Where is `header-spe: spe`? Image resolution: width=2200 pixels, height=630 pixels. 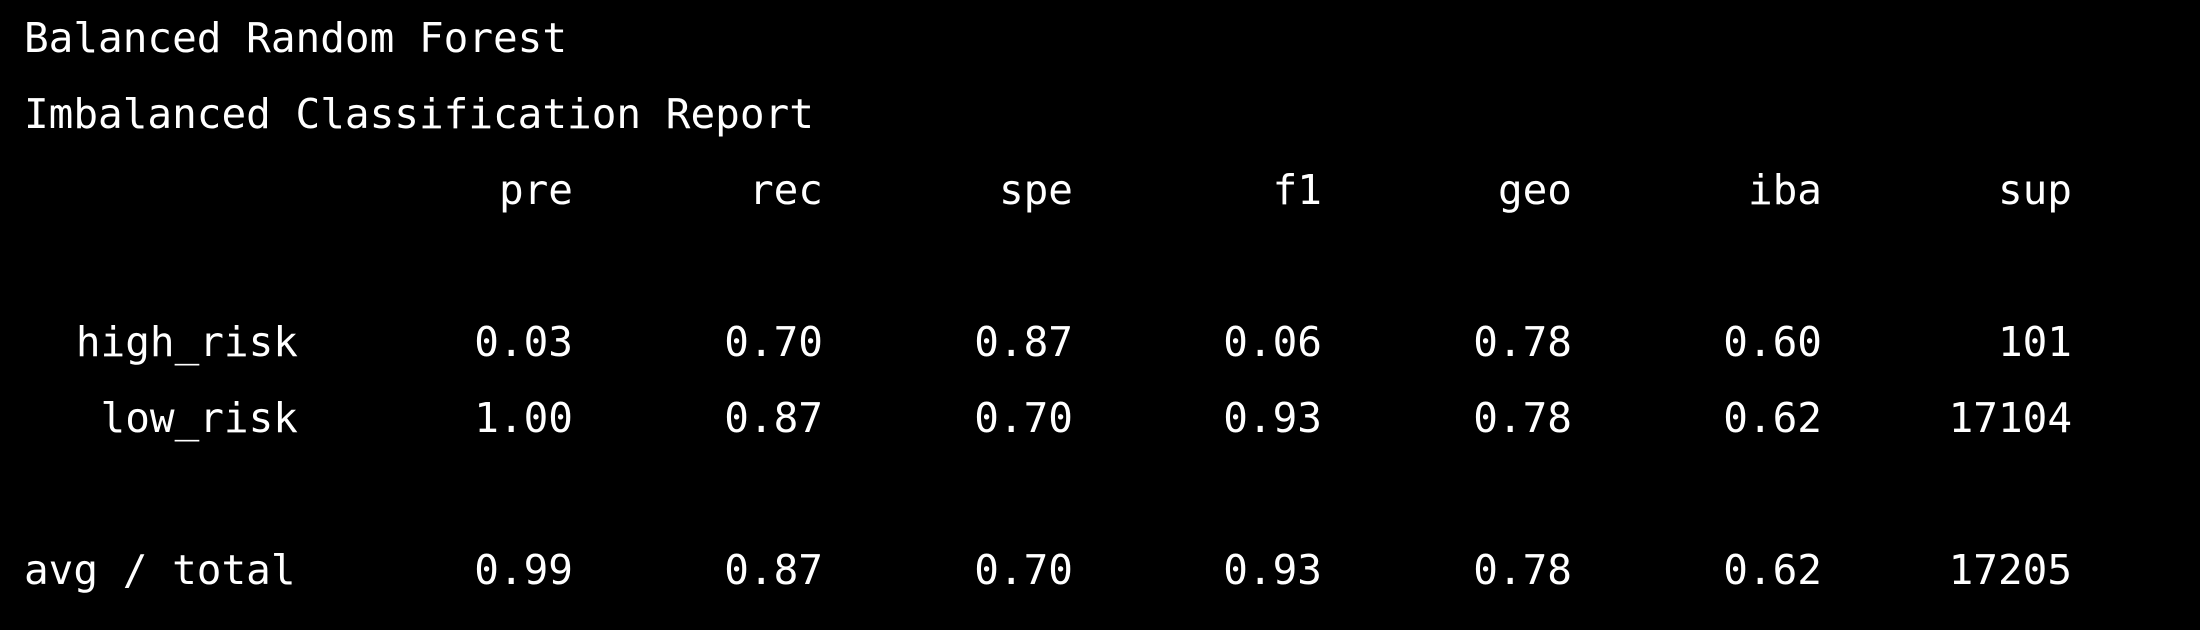
header-spe: spe is located at coordinates (1035, 190).